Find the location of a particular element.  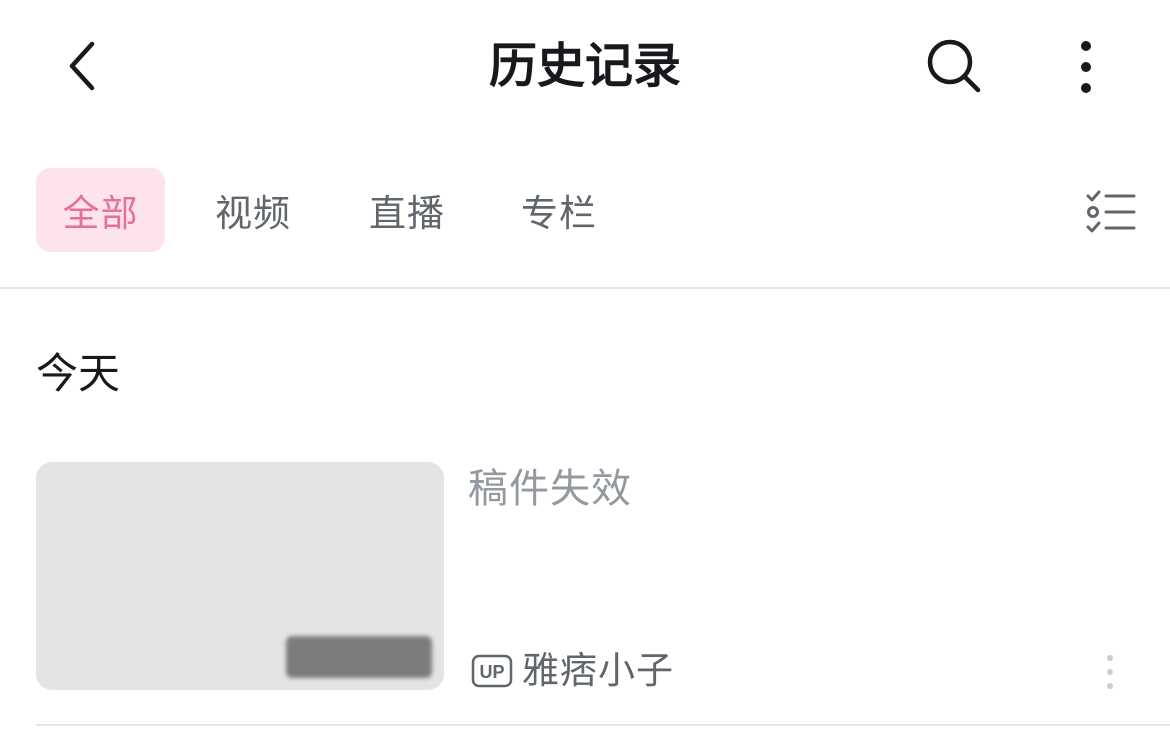

up-badge-icon: UP is located at coordinates (492, 671).